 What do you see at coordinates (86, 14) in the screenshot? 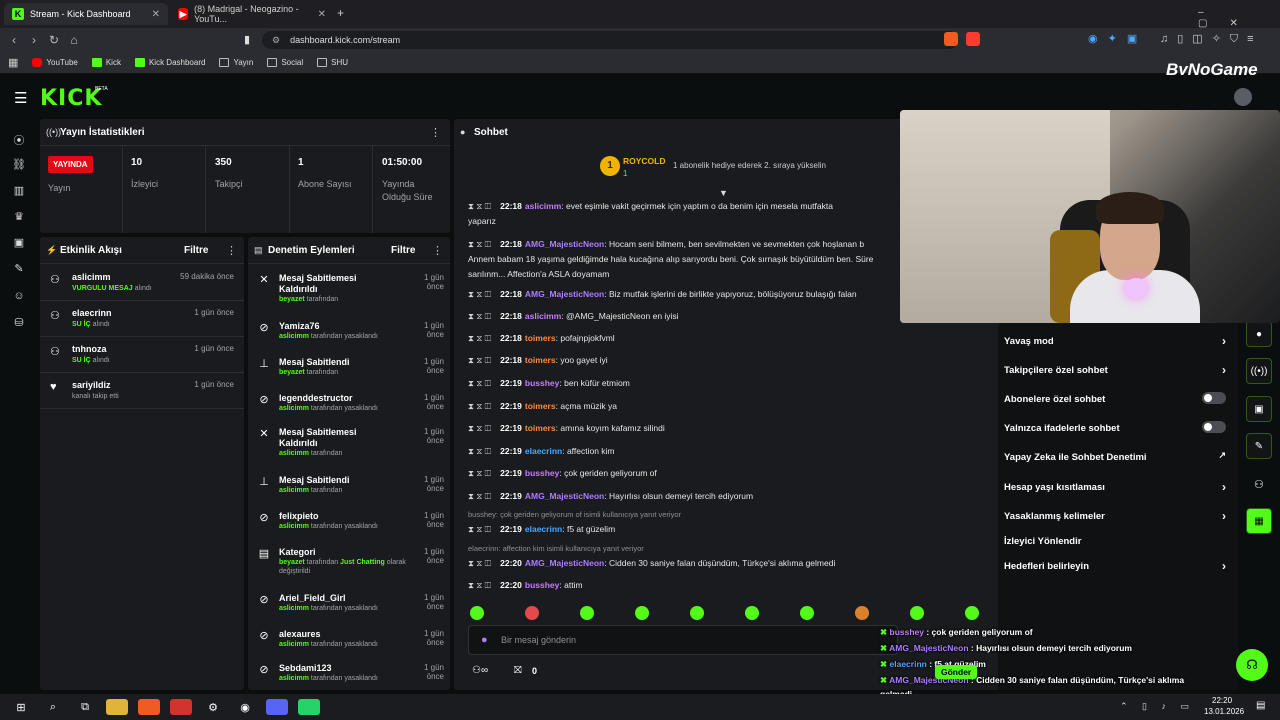
I see `tab-kick-dashboard: K Stream - Kick Dashboard ✕` at bounding box center [86, 14].